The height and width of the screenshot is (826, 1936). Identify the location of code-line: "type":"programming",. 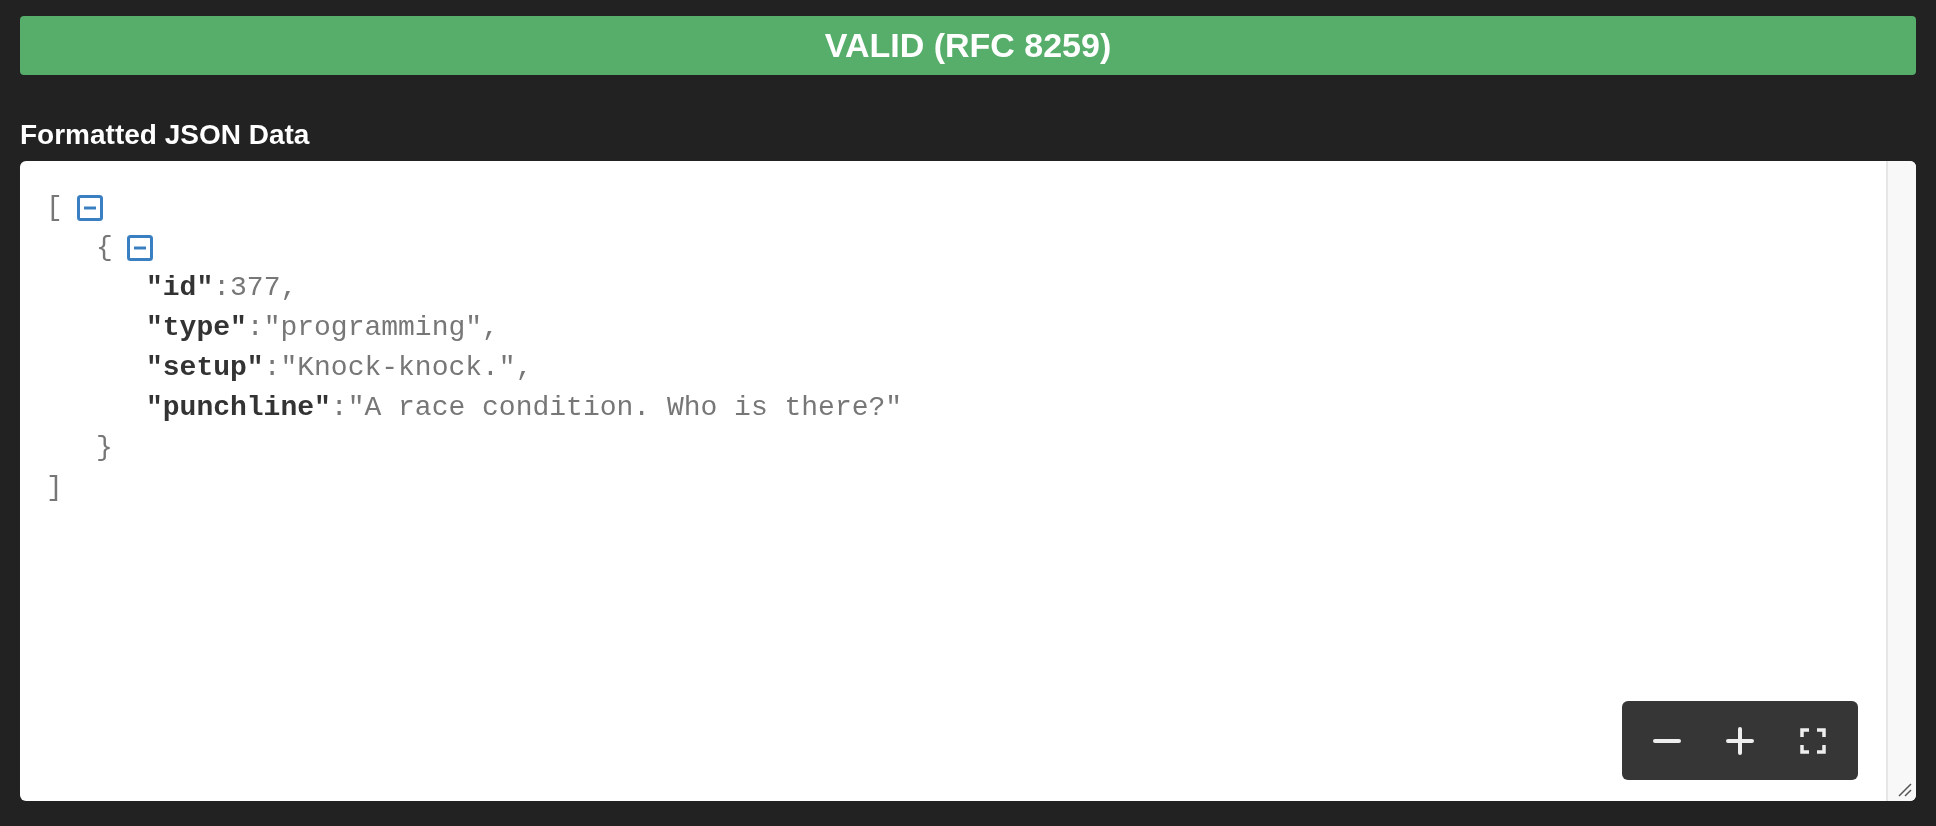
(322, 328).